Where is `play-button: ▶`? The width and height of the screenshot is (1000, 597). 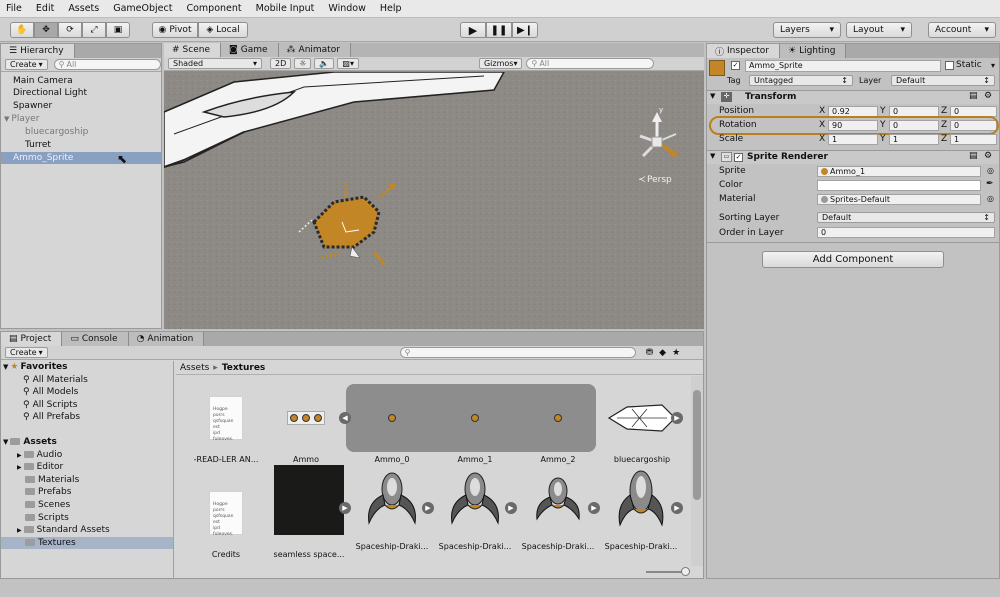 play-button: ▶ is located at coordinates (473, 30).